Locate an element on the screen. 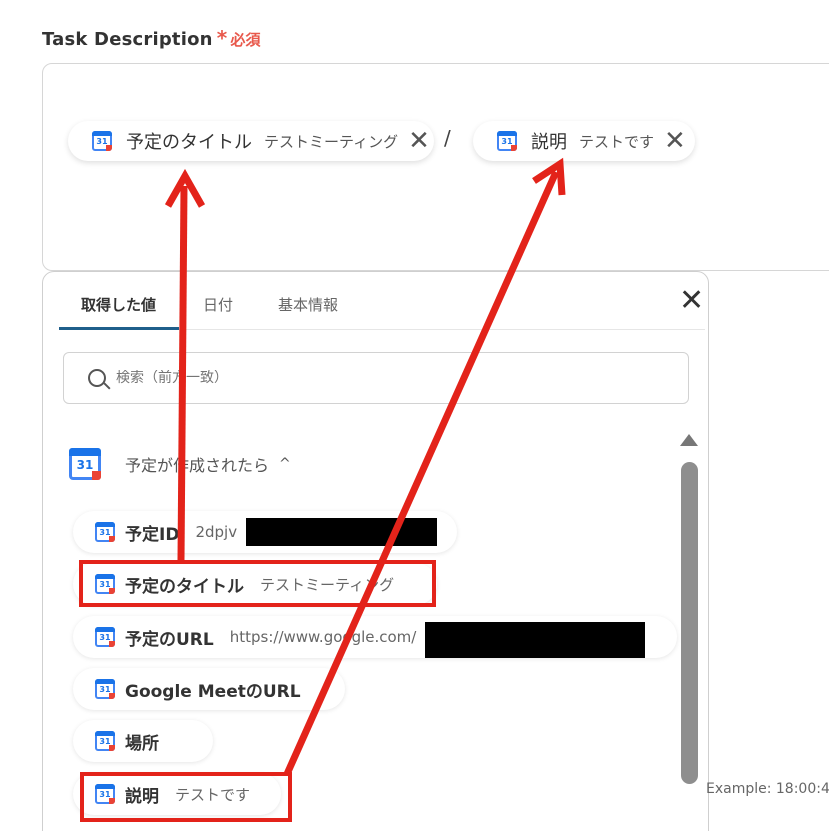 The width and height of the screenshot is (829, 831). item-value: 2dpjv is located at coordinates (216, 532).